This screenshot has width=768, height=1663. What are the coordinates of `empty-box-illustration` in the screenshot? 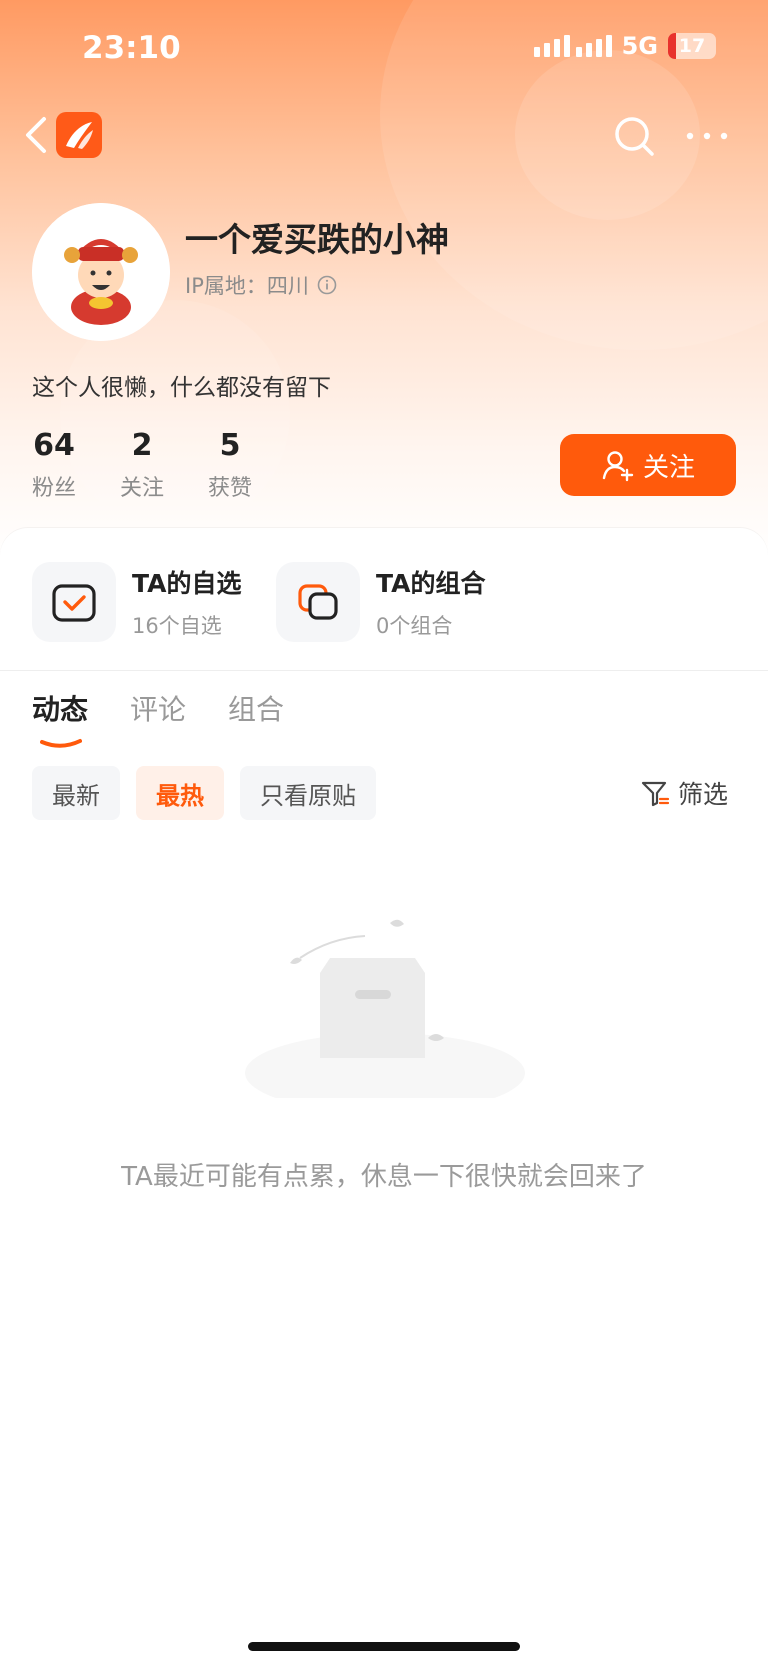 It's located at (385, 1008).